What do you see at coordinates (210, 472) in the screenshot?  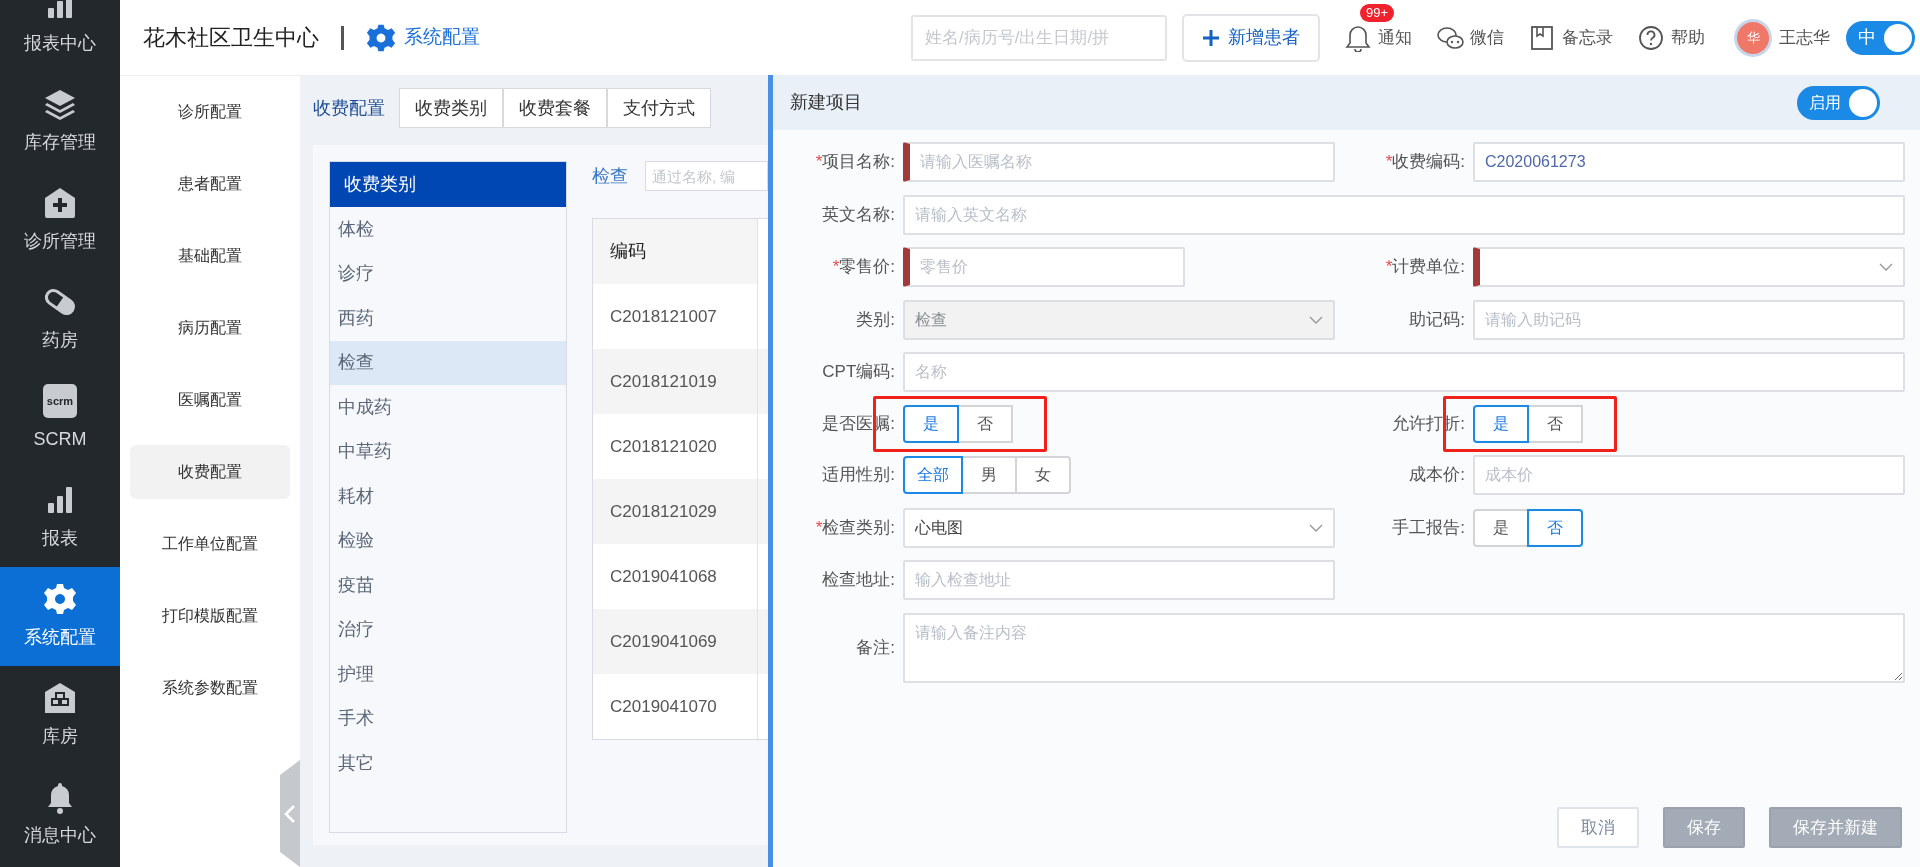 I see `config-menu-item: 收费配置` at bounding box center [210, 472].